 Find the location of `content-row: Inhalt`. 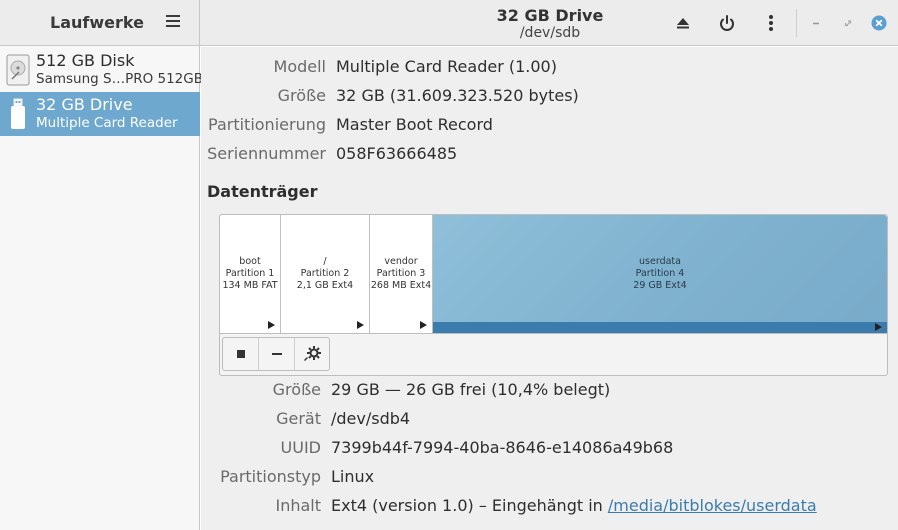

content-row: Inhalt is located at coordinates (261, 507).